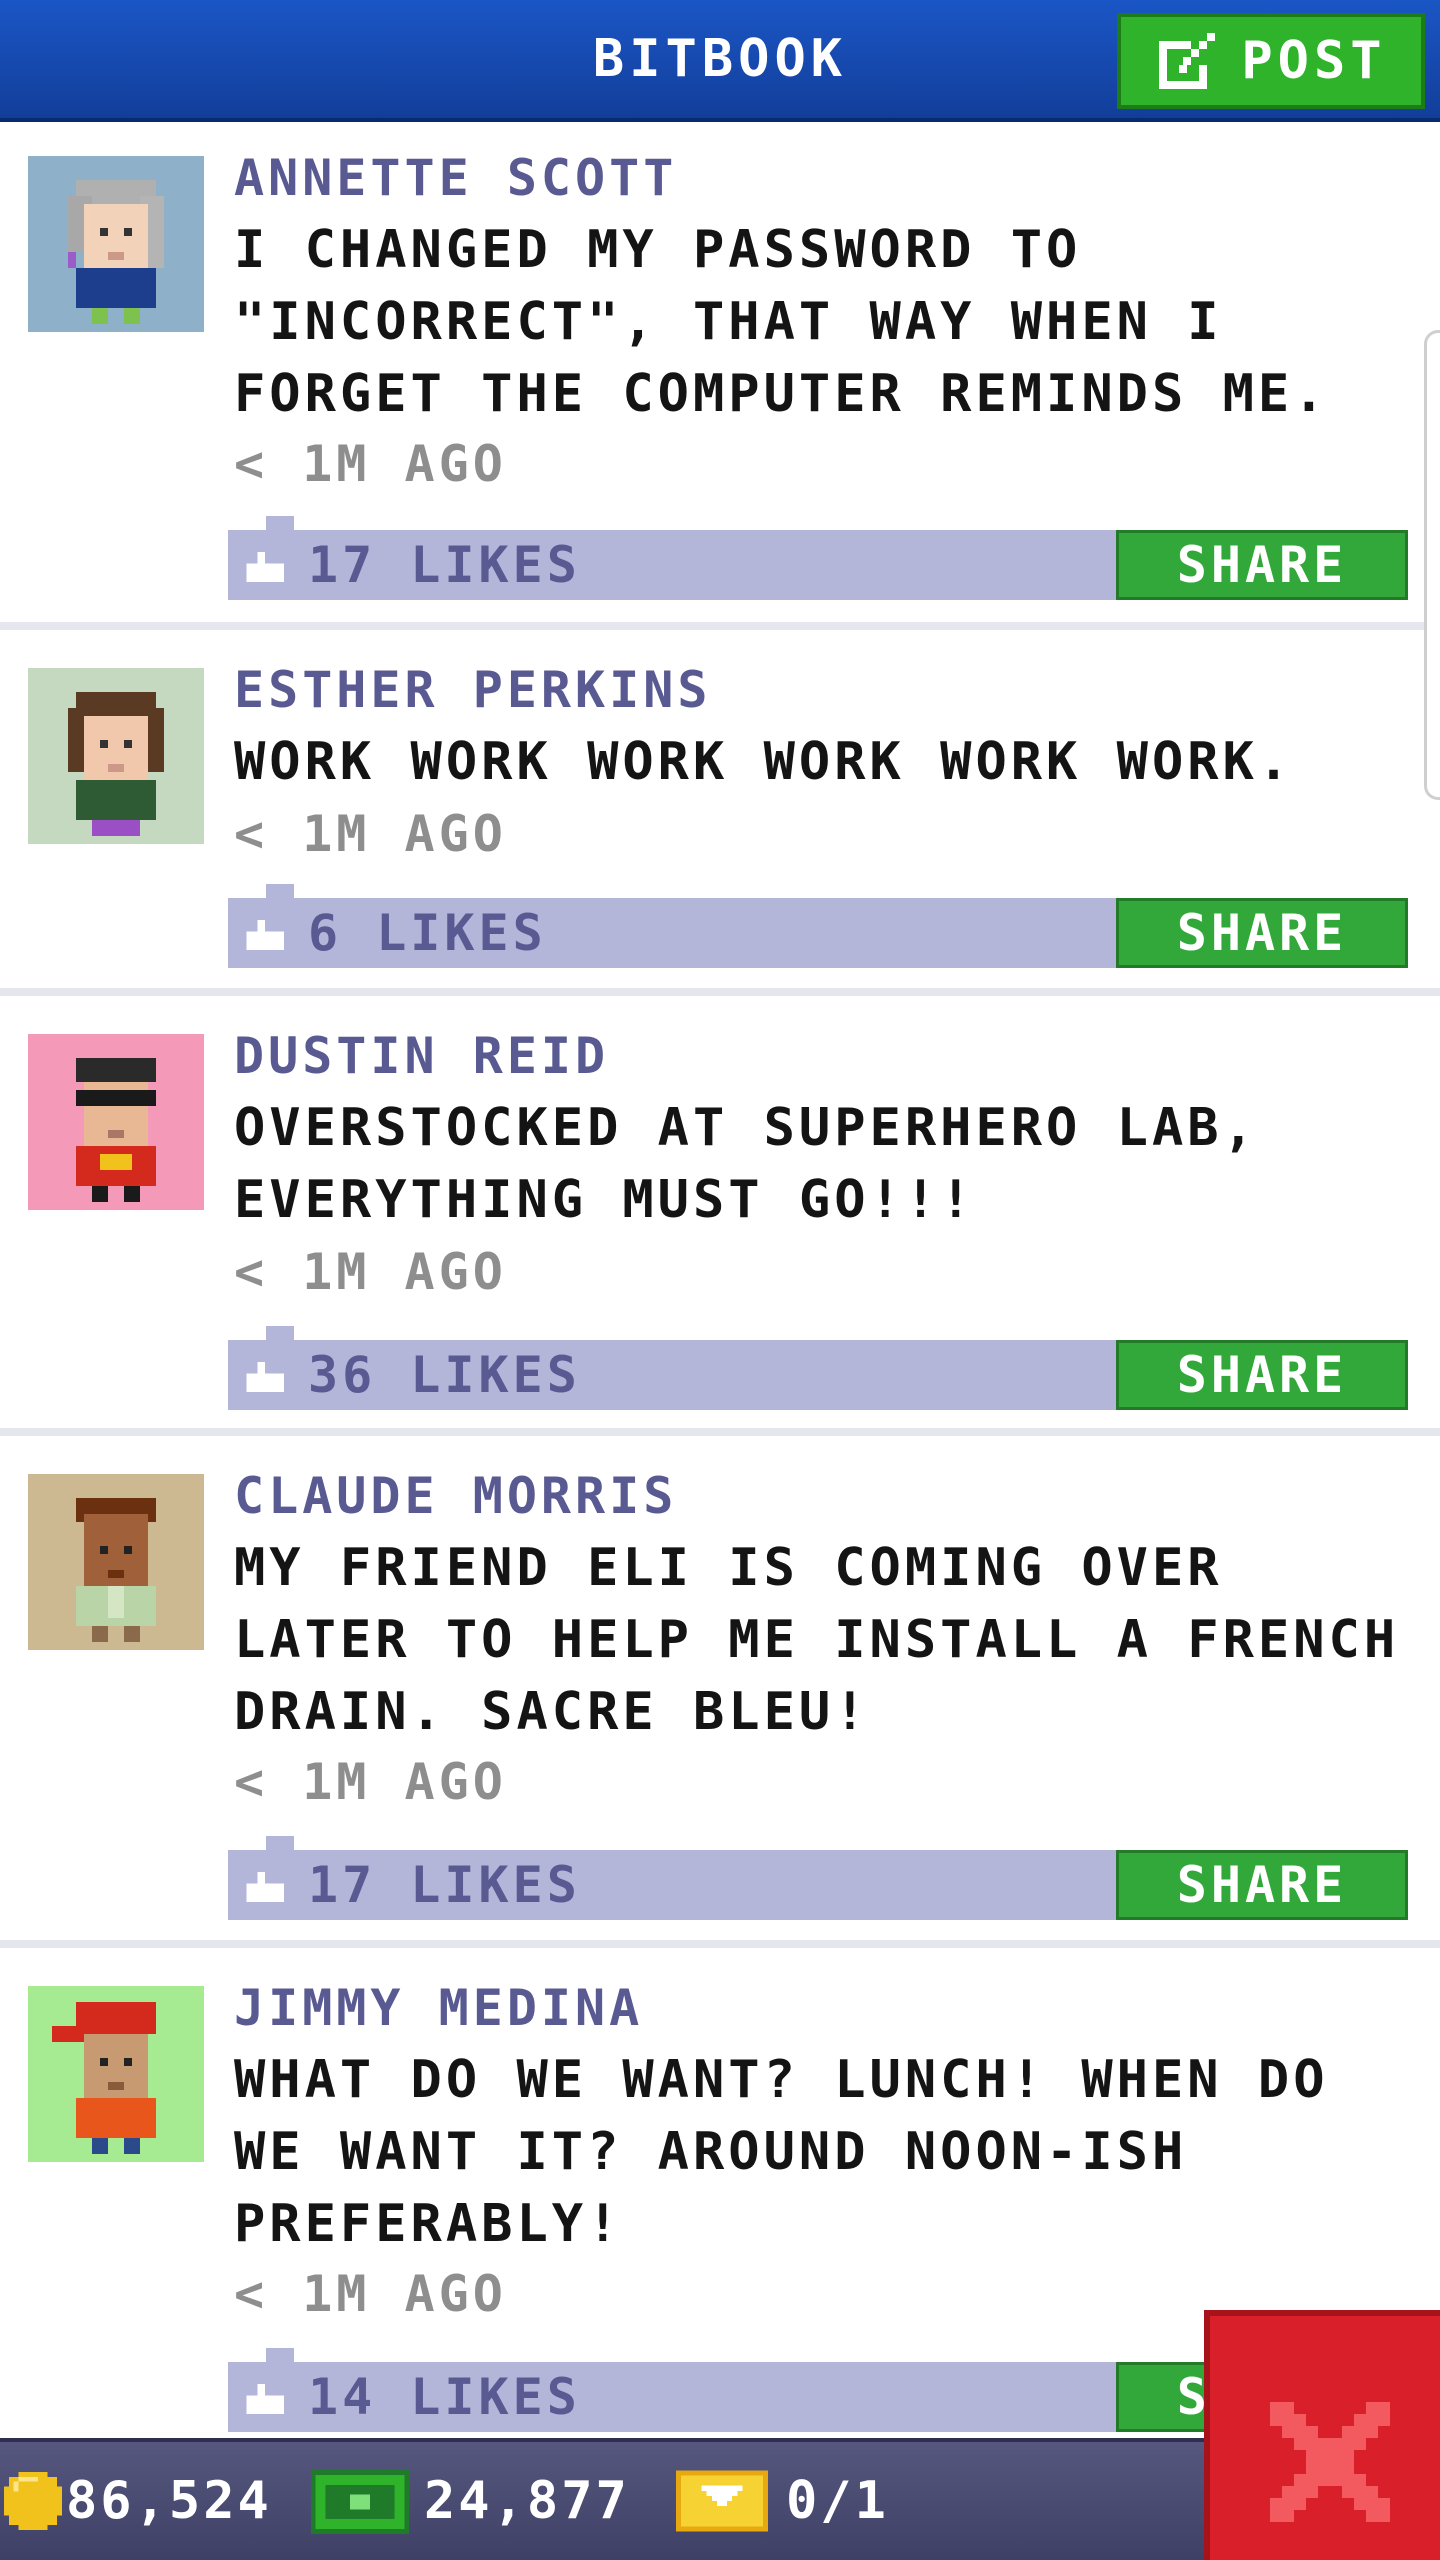 The height and width of the screenshot is (2560, 1440). What do you see at coordinates (1187, 61) in the screenshot?
I see `compose-icon` at bounding box center [1187, 61].